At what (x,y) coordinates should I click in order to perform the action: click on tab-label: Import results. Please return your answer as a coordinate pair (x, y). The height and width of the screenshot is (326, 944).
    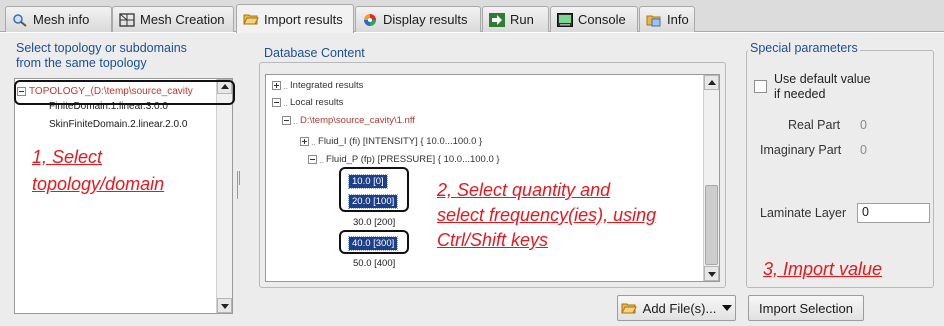
    Looking at the image, I should click on (303, 19).